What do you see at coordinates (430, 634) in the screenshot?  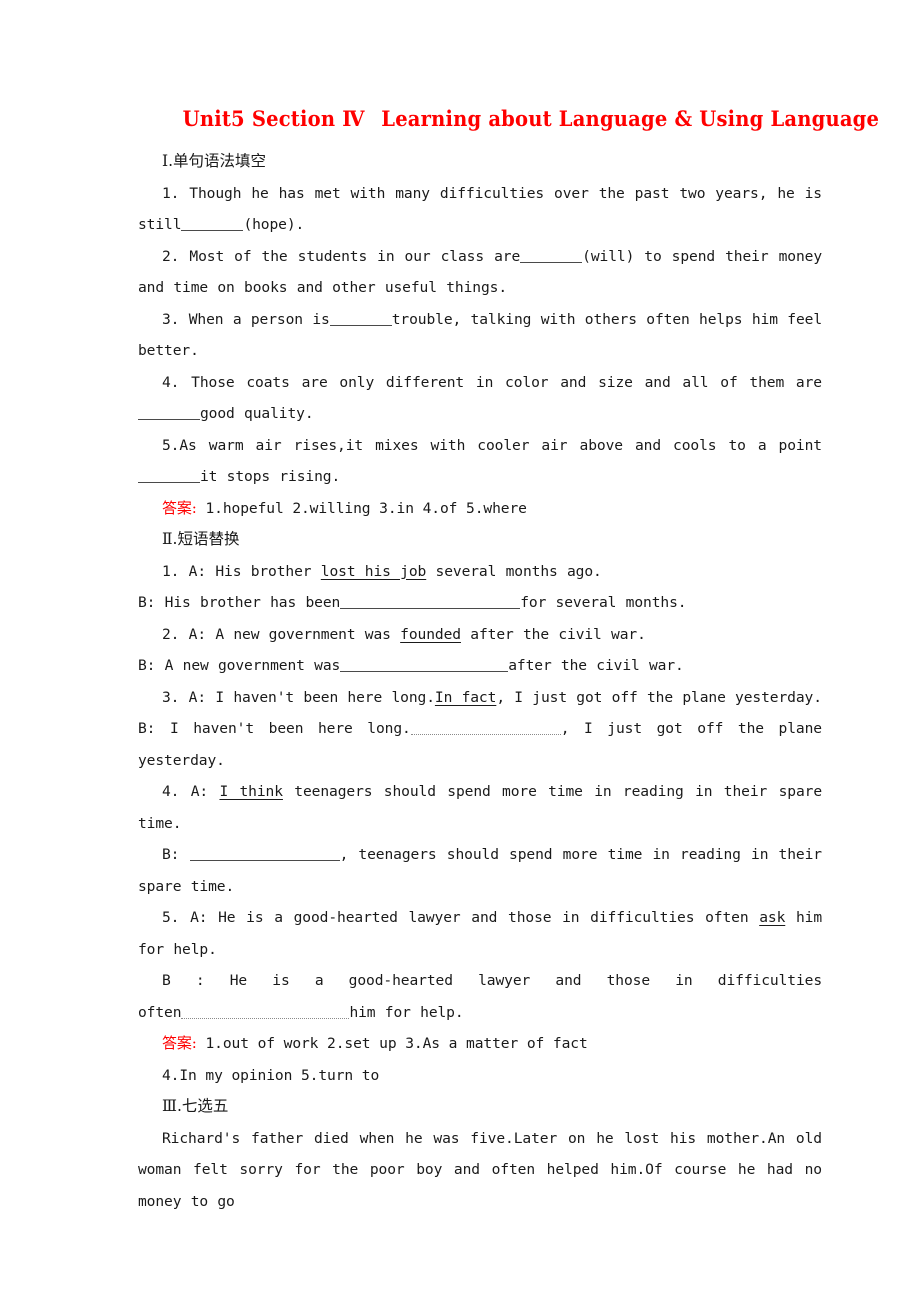 I see `underlined-phrase: founded` at bounding box center [430, 634].